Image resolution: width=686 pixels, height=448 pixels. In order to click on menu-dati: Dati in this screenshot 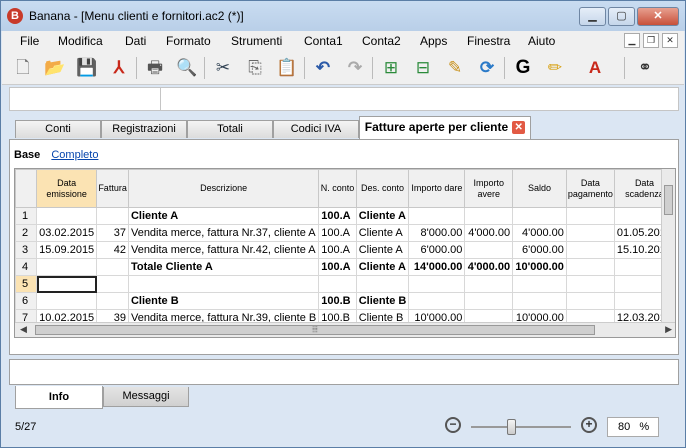, I will do `click(135, 41)`.